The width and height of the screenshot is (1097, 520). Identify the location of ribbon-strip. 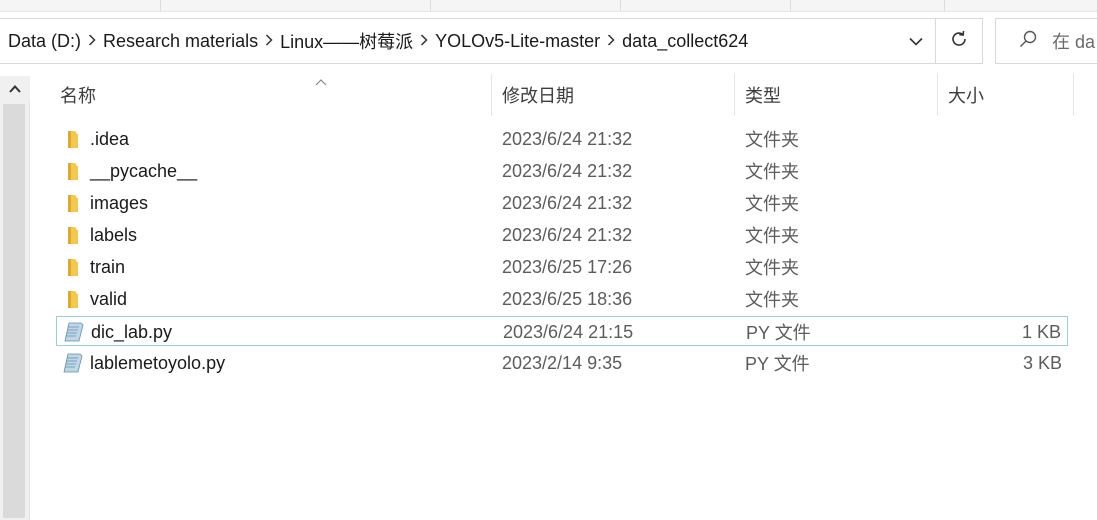
(548, 6).